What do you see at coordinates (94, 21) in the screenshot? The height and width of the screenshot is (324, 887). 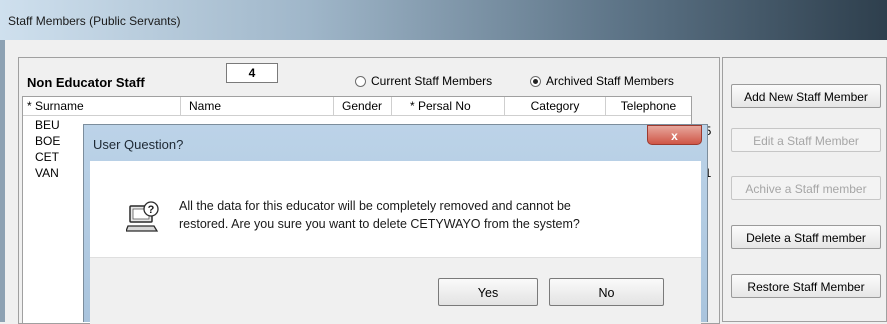 I see `window-title: Staff Members (Public Servants)` at bounding box center [94, 21].